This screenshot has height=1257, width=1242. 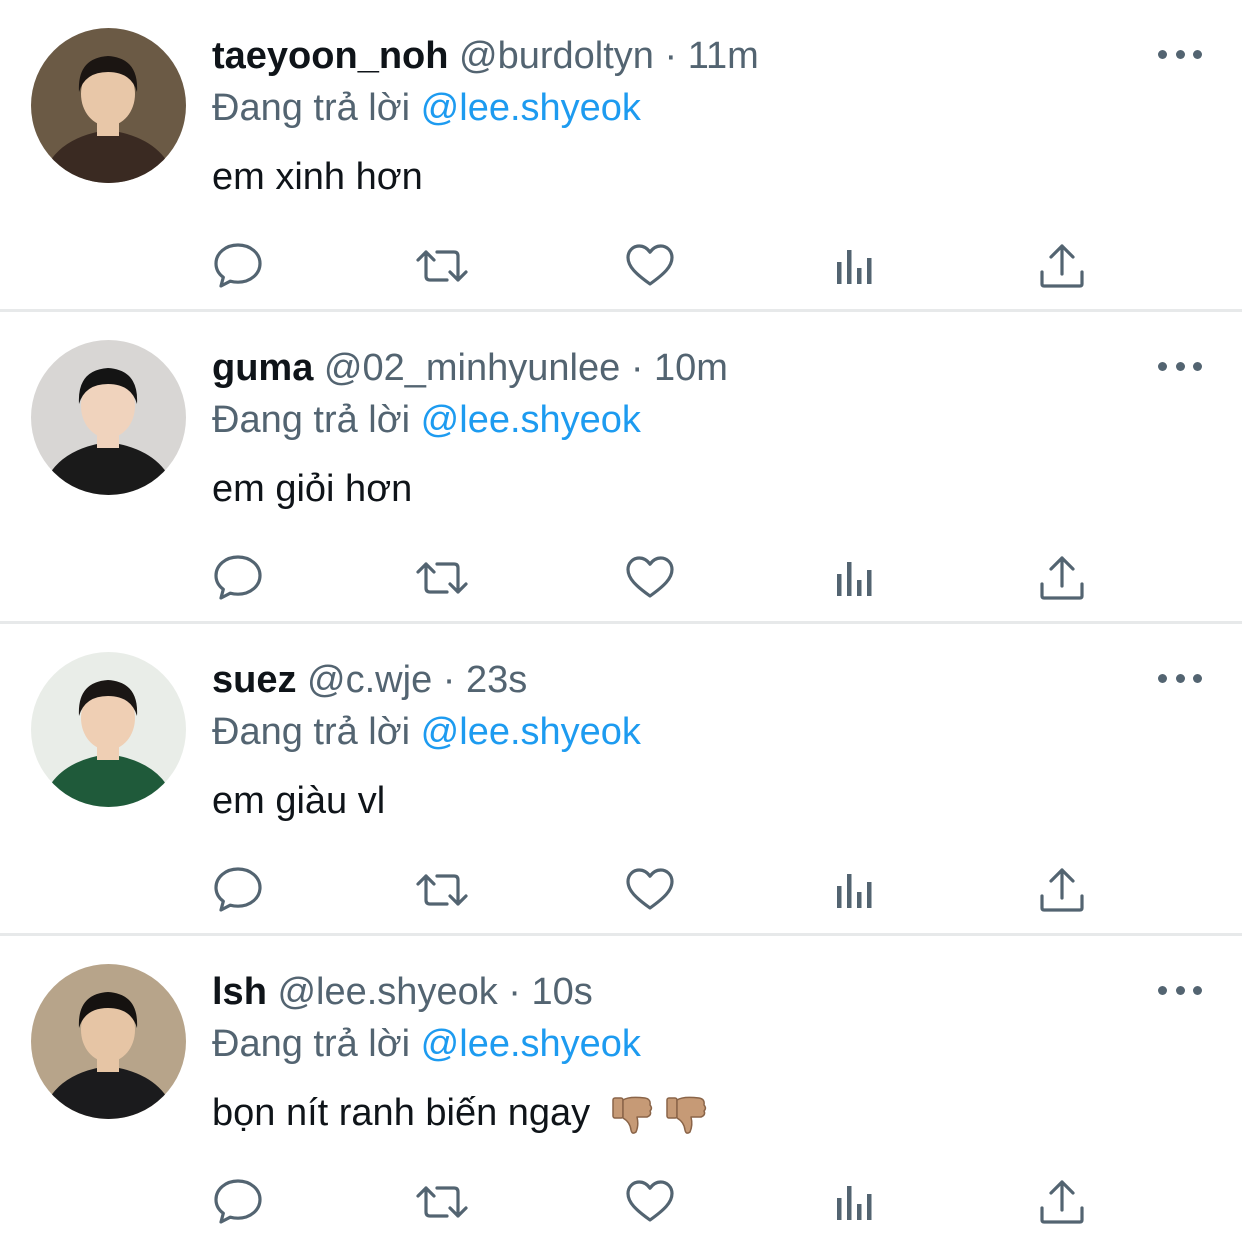 I want to click on display-name: taeyoon_noh, so click(x=330, y=56).